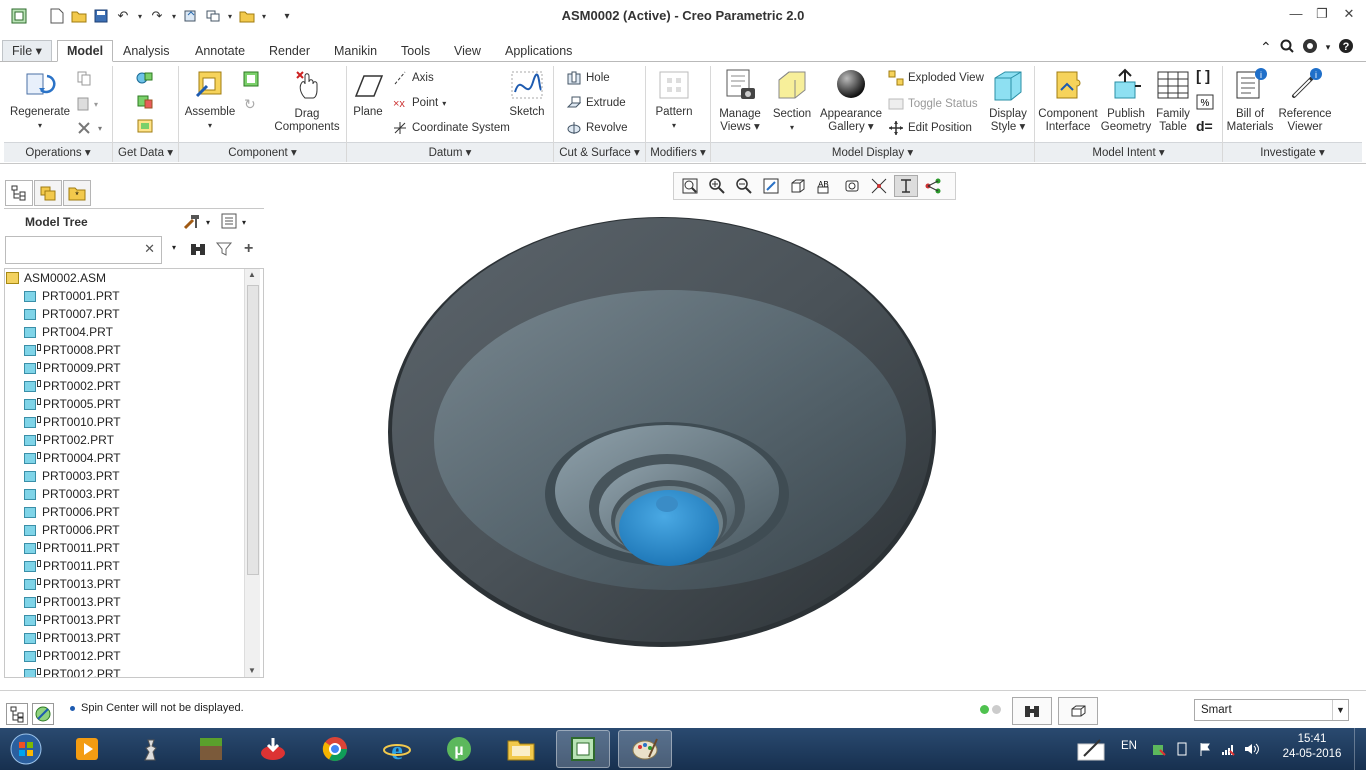 This screenshot has height=770, width=1366. Describe the element at coordinates (355, 51) in the screenshot. I see `tab-manikin: Manikin` at that location.